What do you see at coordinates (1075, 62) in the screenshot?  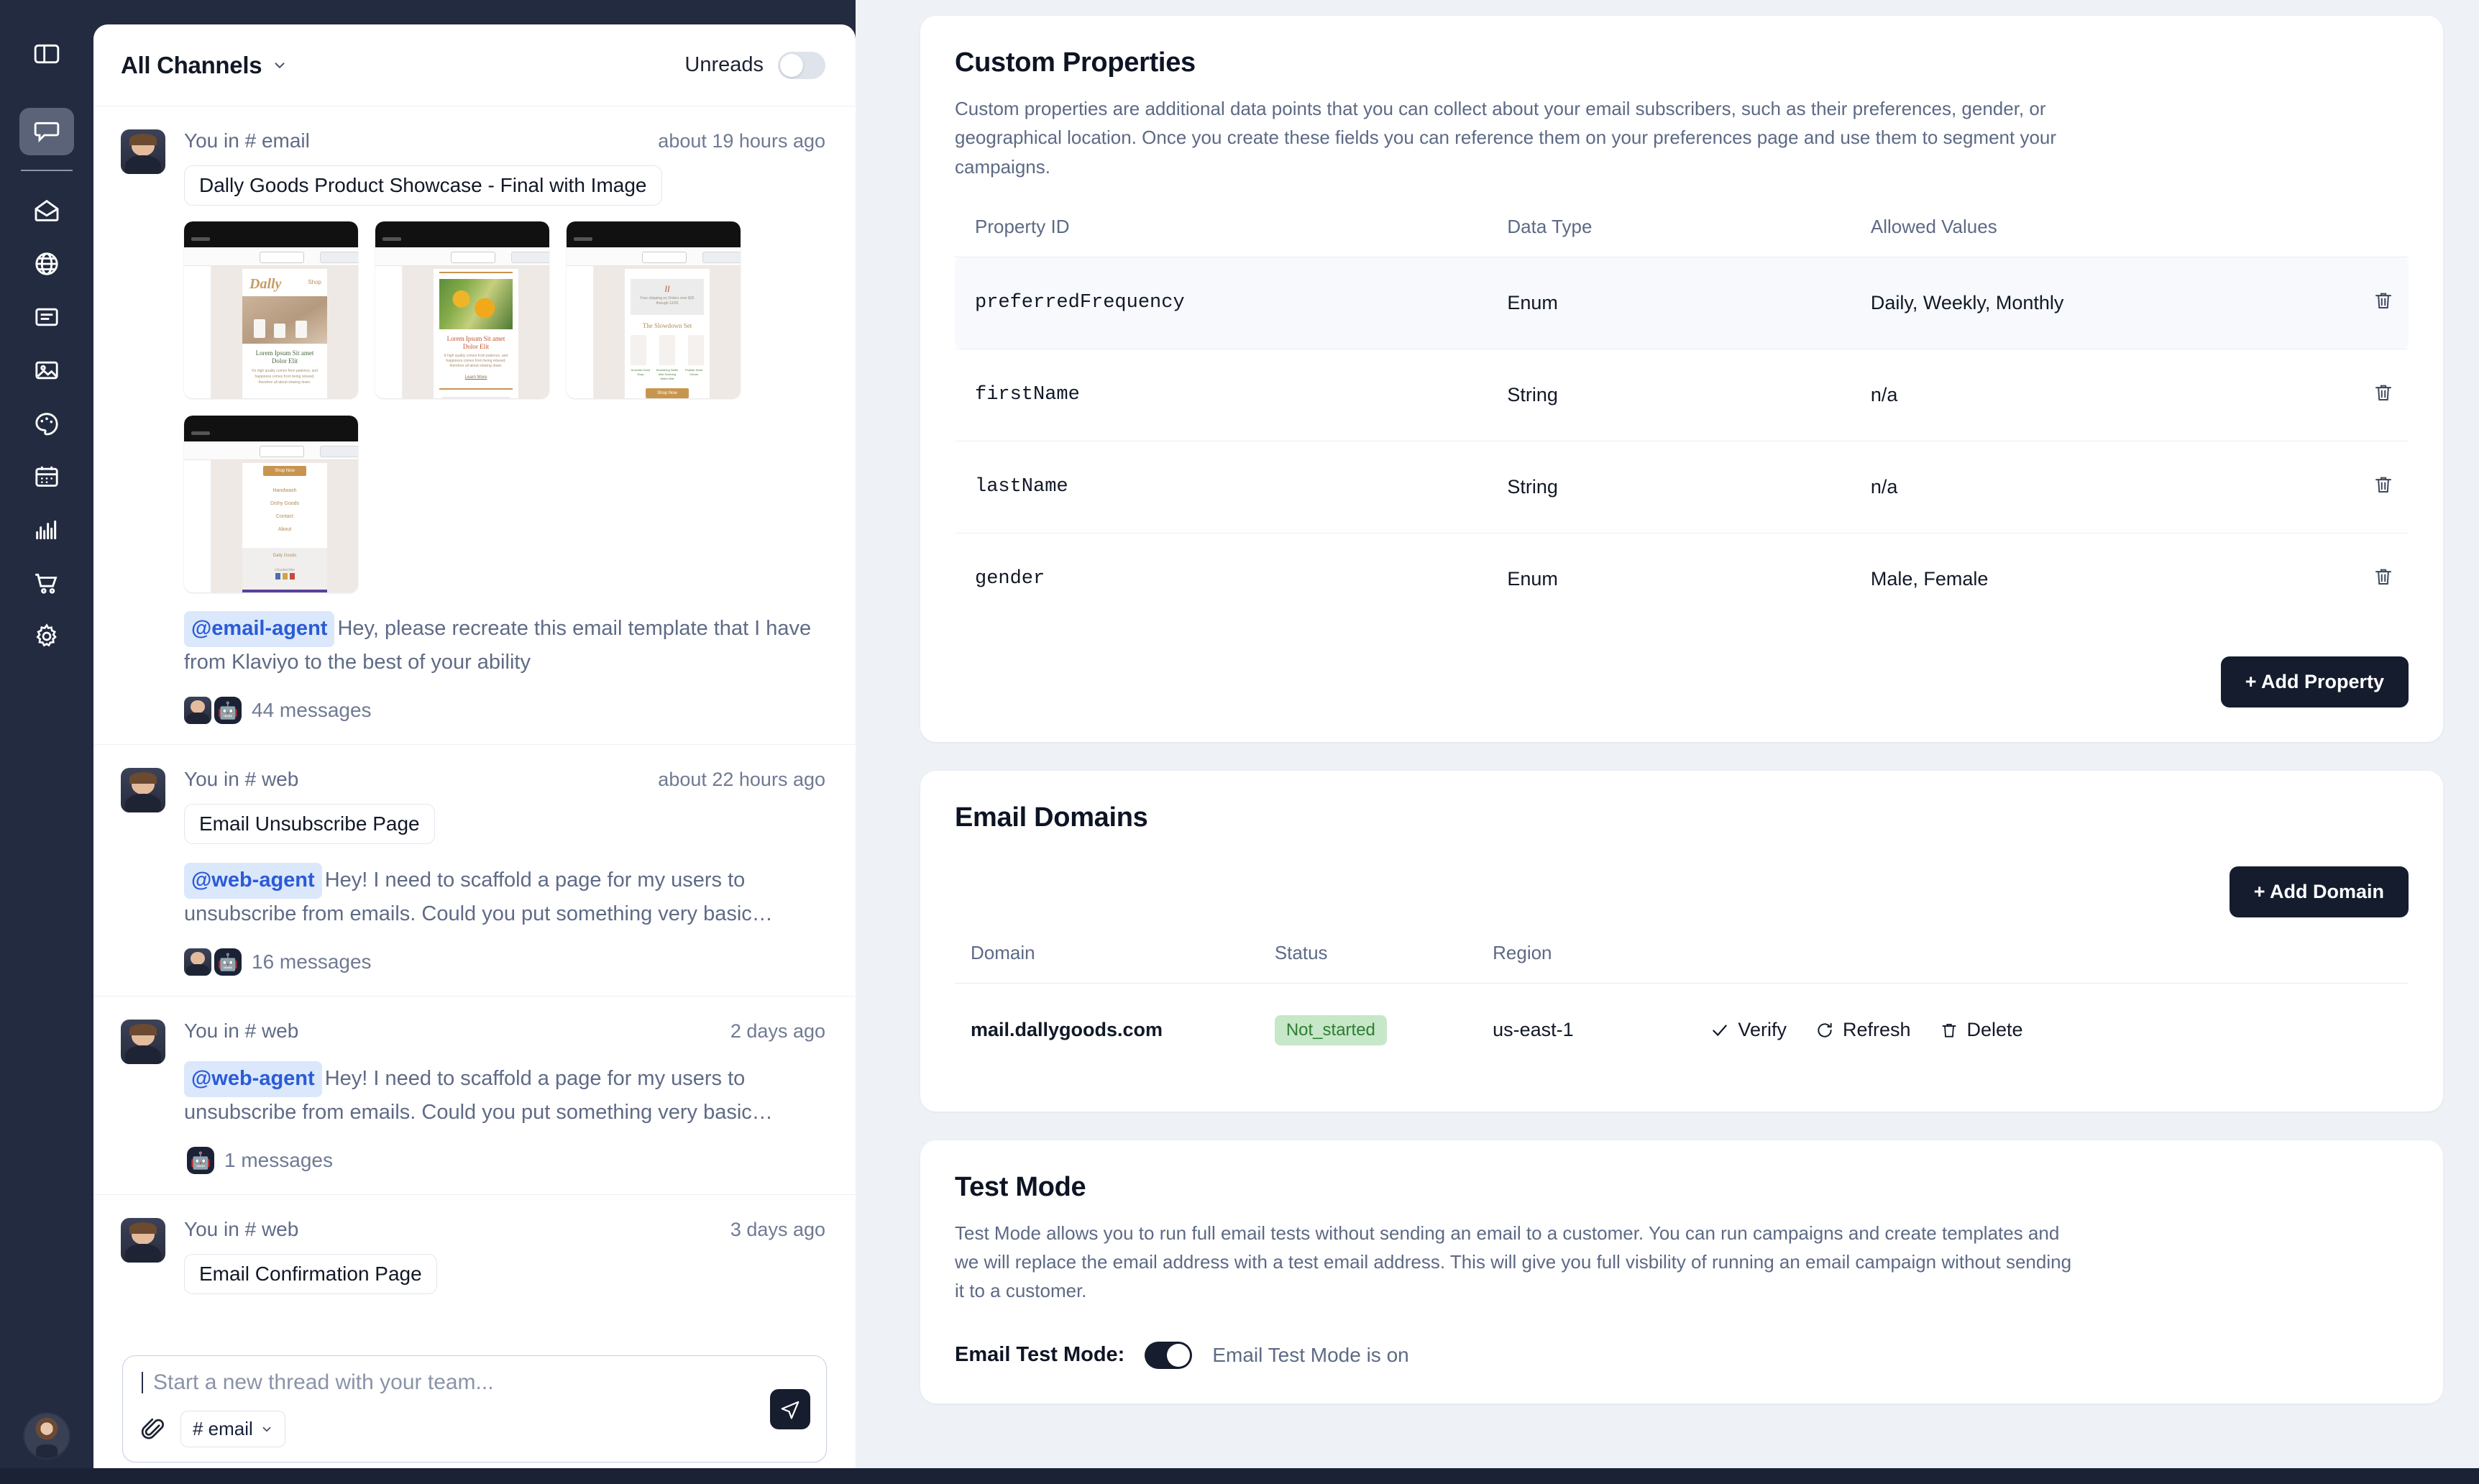 I see `page-title: Custom Properties` at bounding box center [1075, 62].